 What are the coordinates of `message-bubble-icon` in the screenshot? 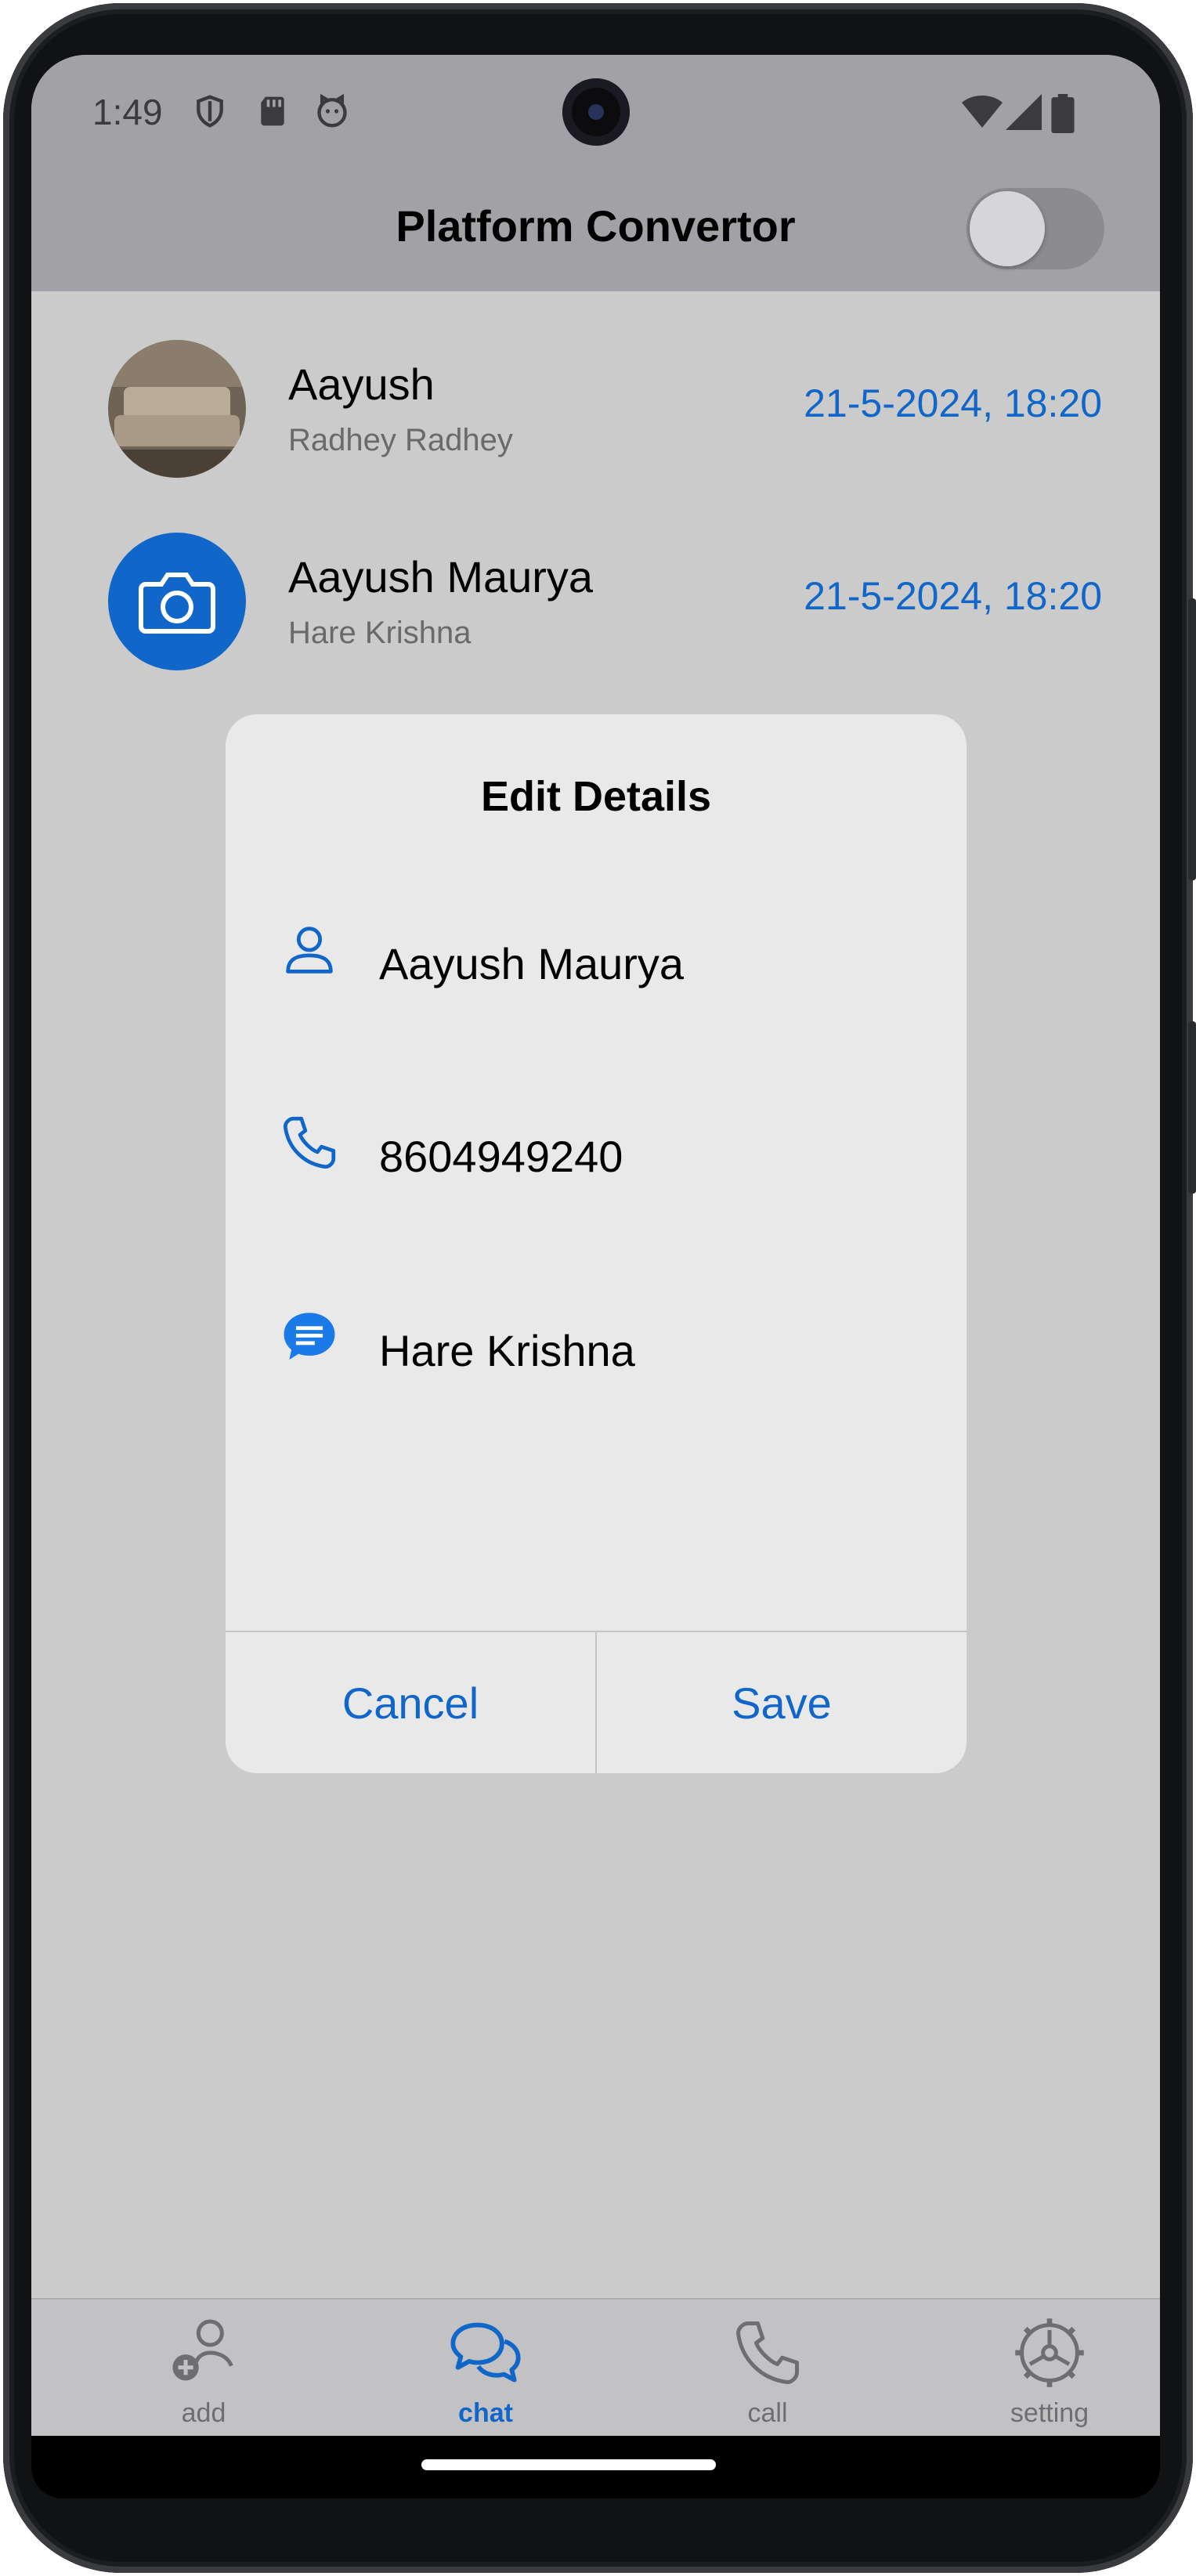 It's located at (309, 1336).